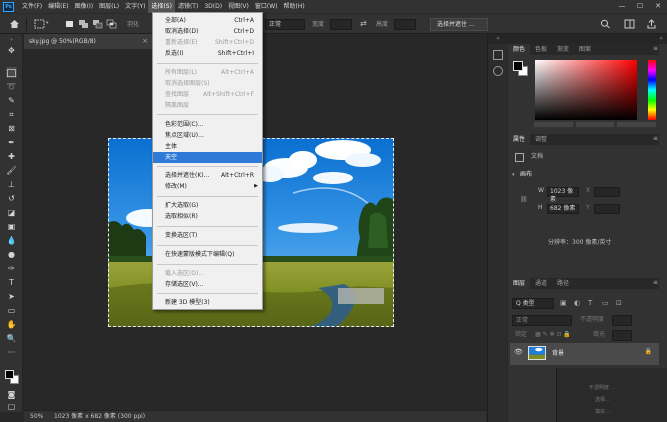 The width and height of the screenshot is (667, 422). I want to click on menu-item: 编辑(E), so click(58, 6).